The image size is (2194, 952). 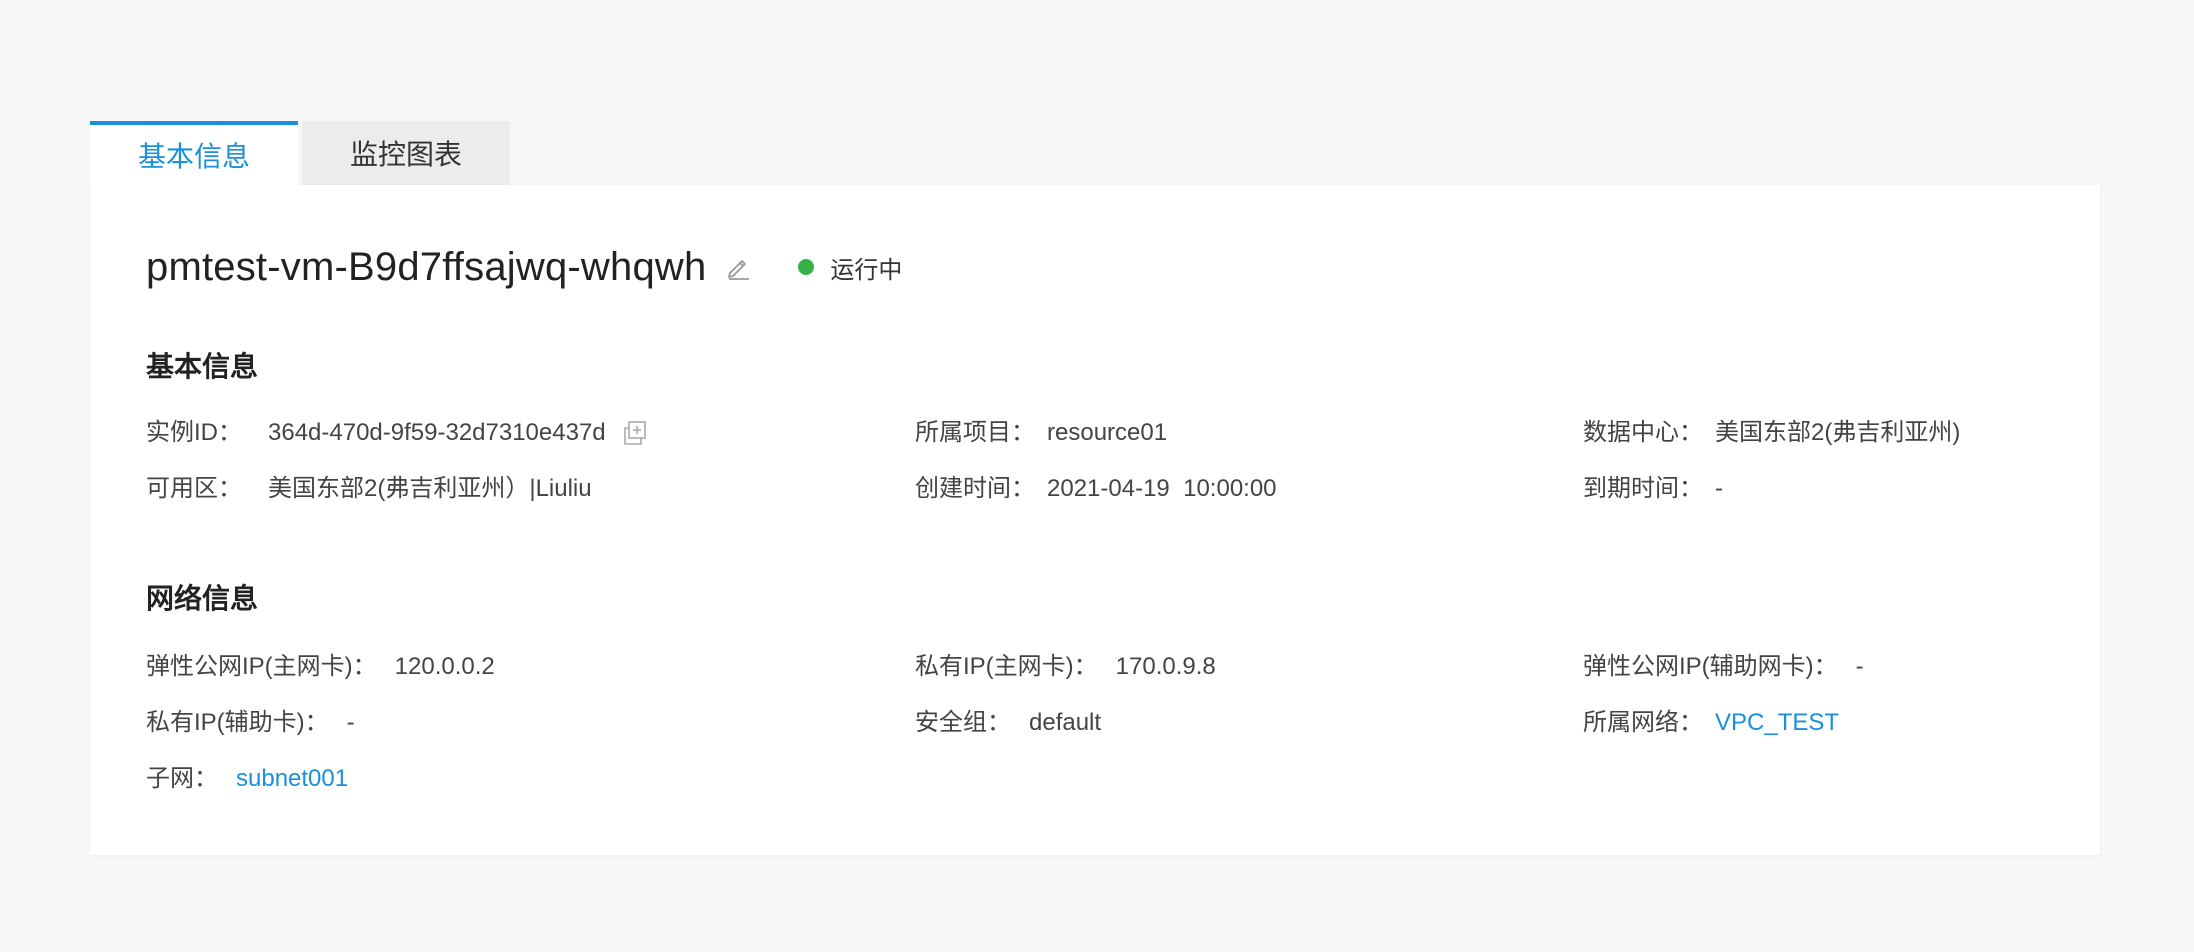 I want to click on field-eip-secondary: 弹性公网IP(辅助网卡)： -, so click(x=1723, y=667).